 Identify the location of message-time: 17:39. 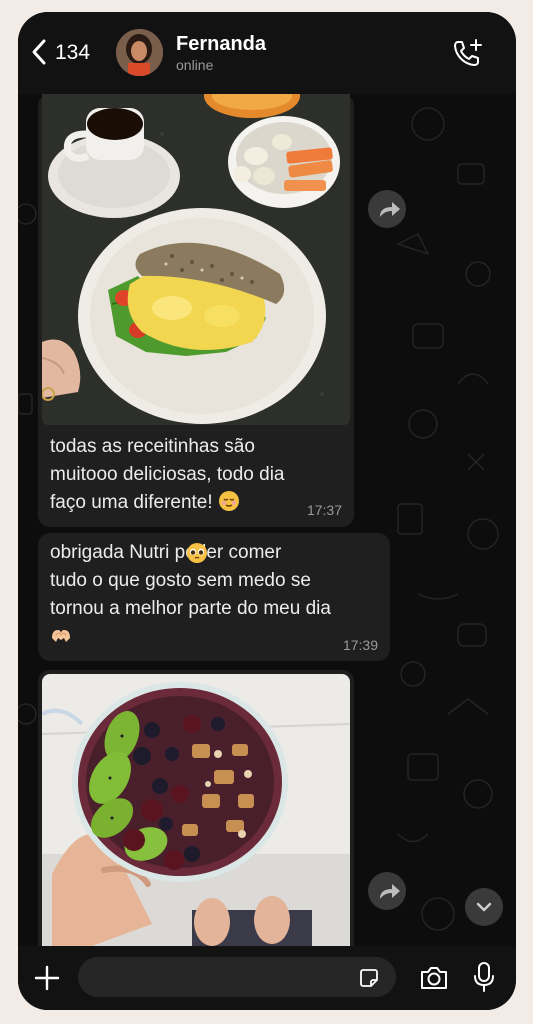
(360, 645).